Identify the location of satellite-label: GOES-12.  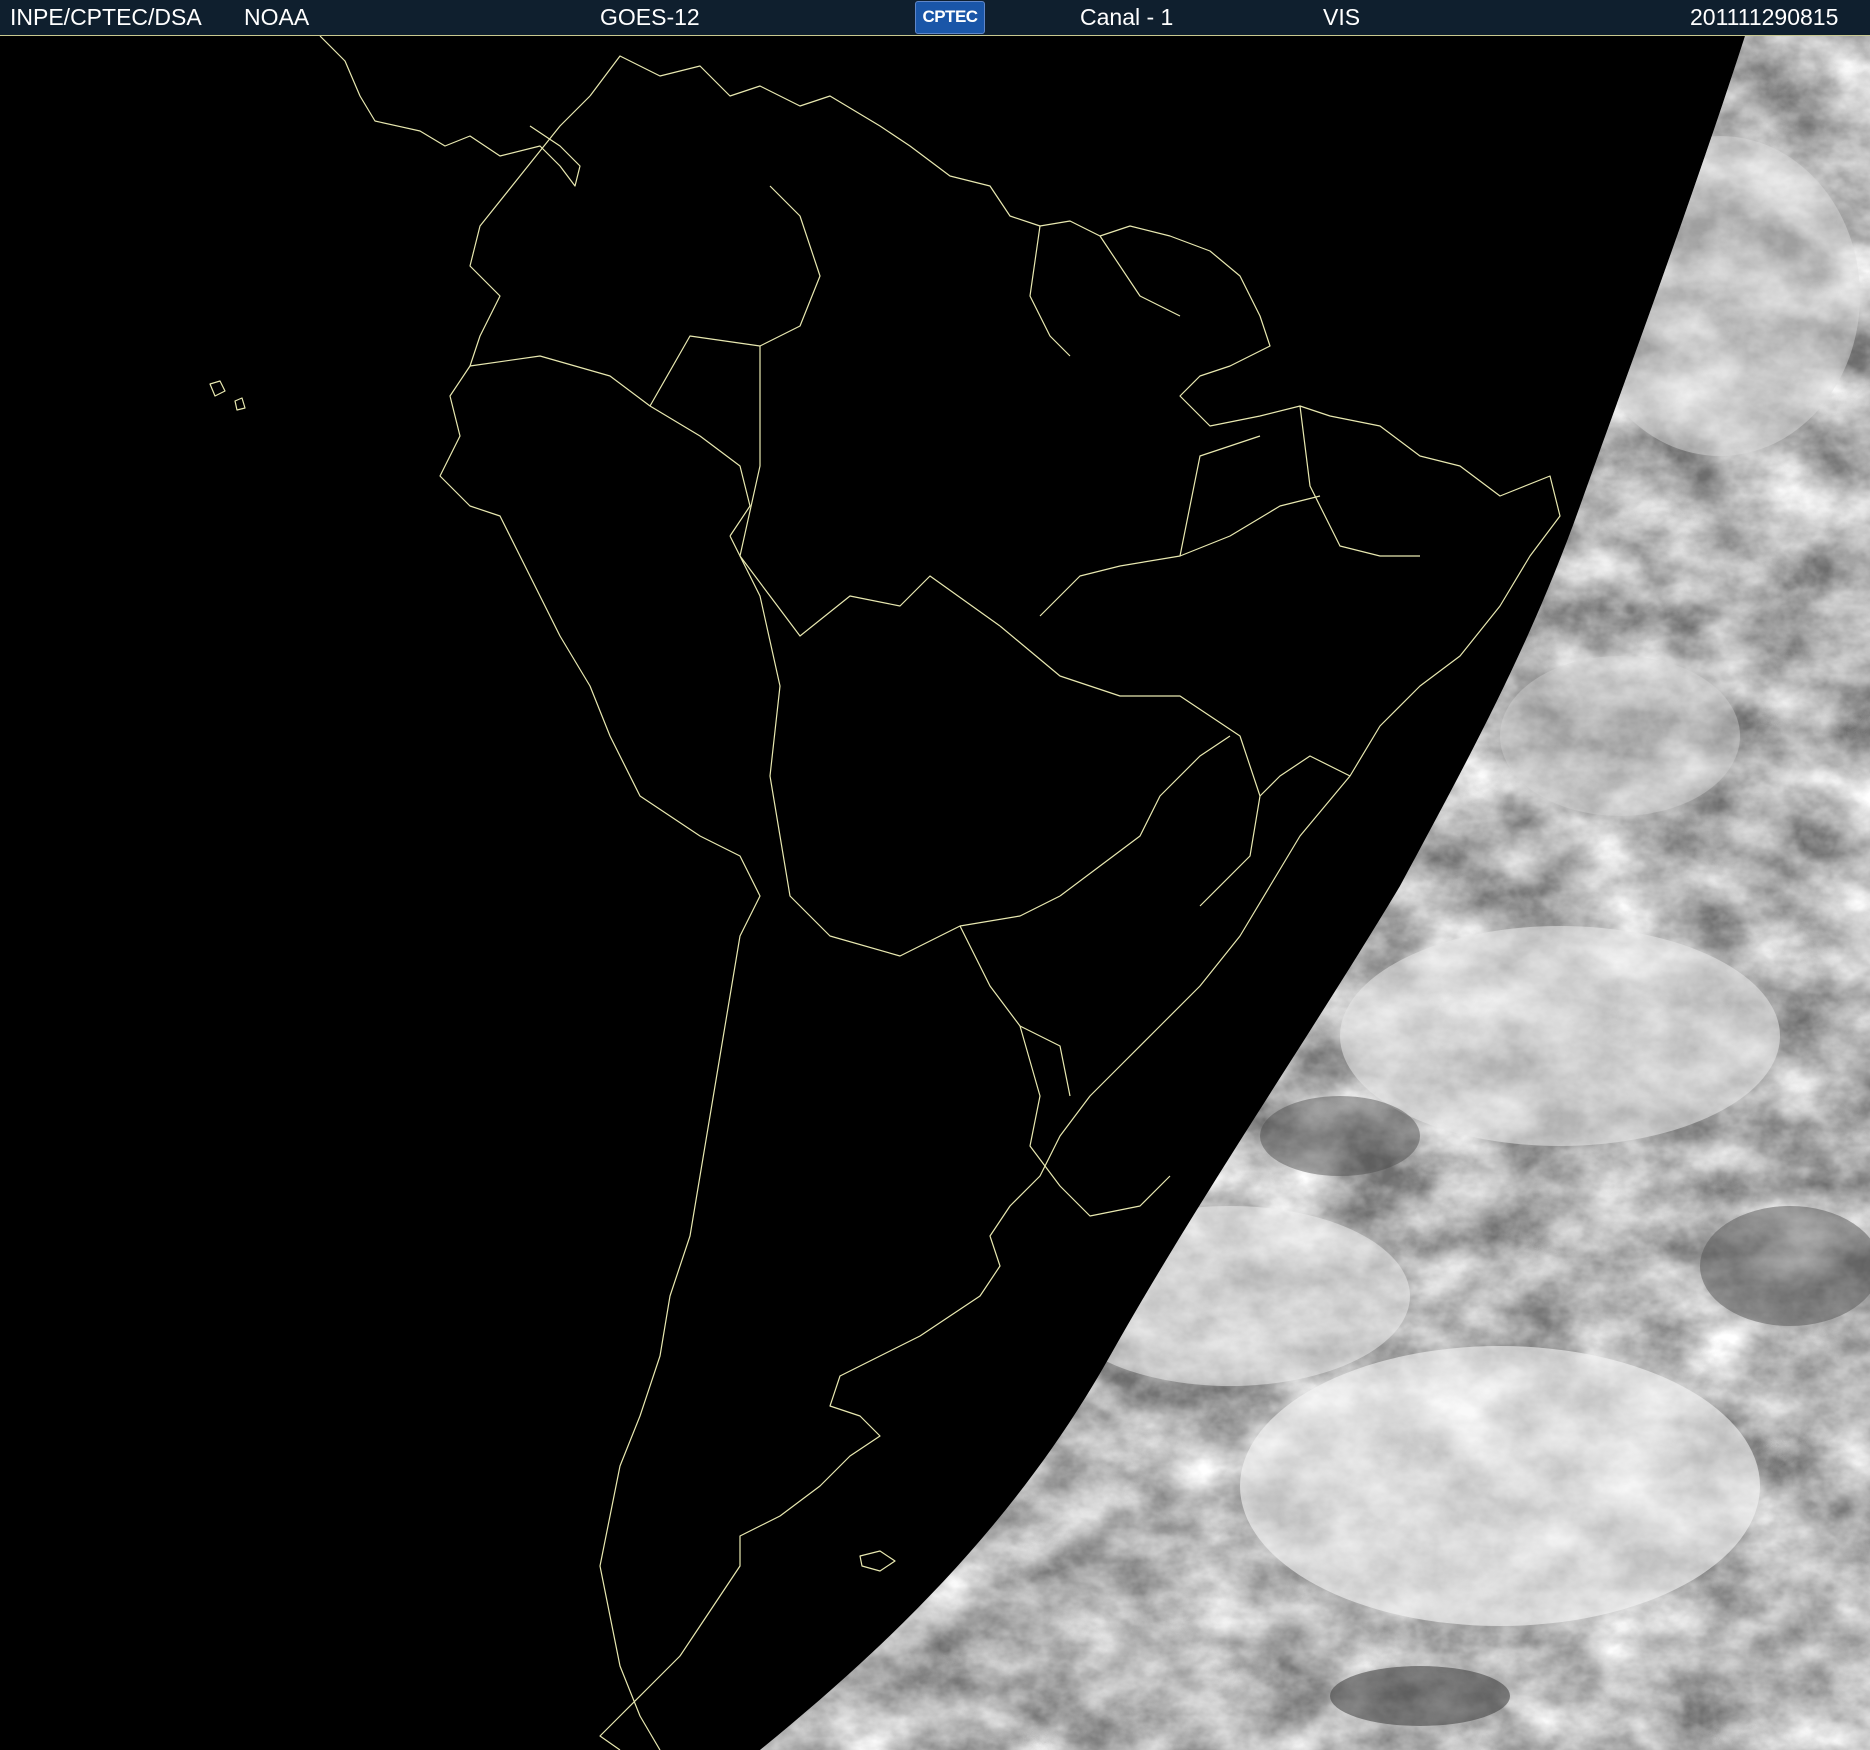
(650, 17).